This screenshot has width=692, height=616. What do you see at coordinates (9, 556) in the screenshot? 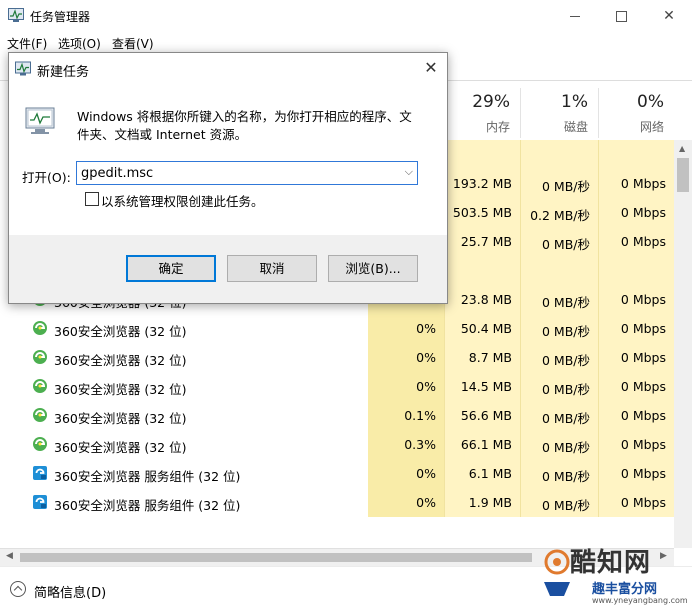
I see `scroll-left-icon: ◀` at bounding box center [9, 556].